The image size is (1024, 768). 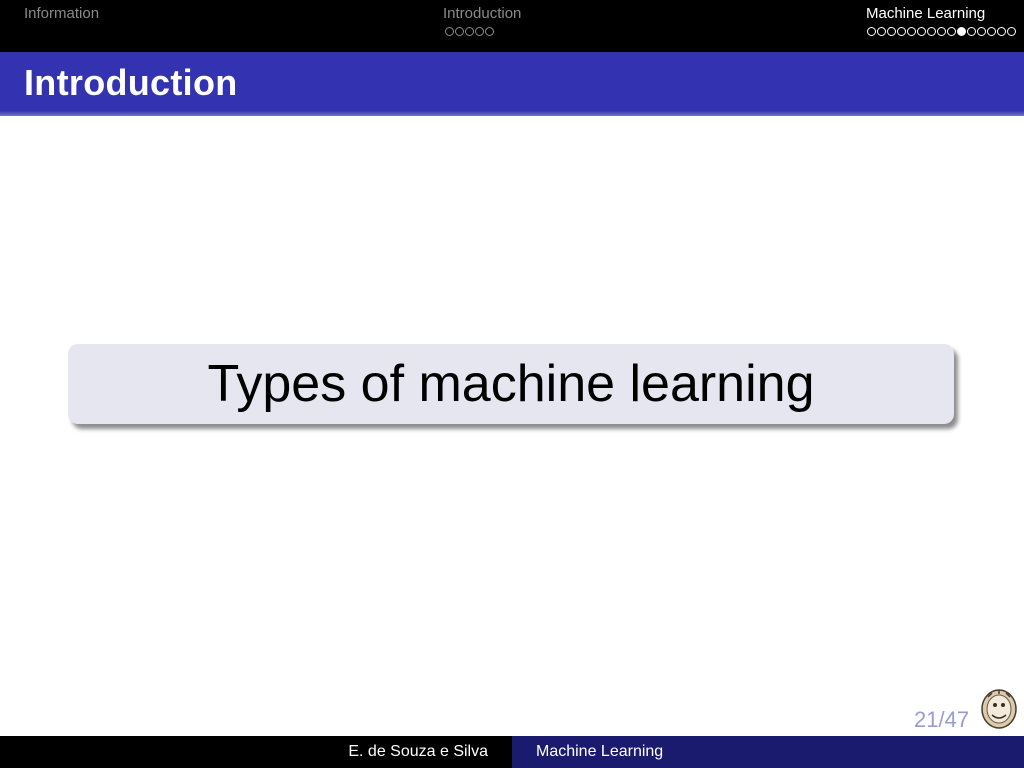 I want to click on page-counter: 21/47, so click(x=942, y=719).